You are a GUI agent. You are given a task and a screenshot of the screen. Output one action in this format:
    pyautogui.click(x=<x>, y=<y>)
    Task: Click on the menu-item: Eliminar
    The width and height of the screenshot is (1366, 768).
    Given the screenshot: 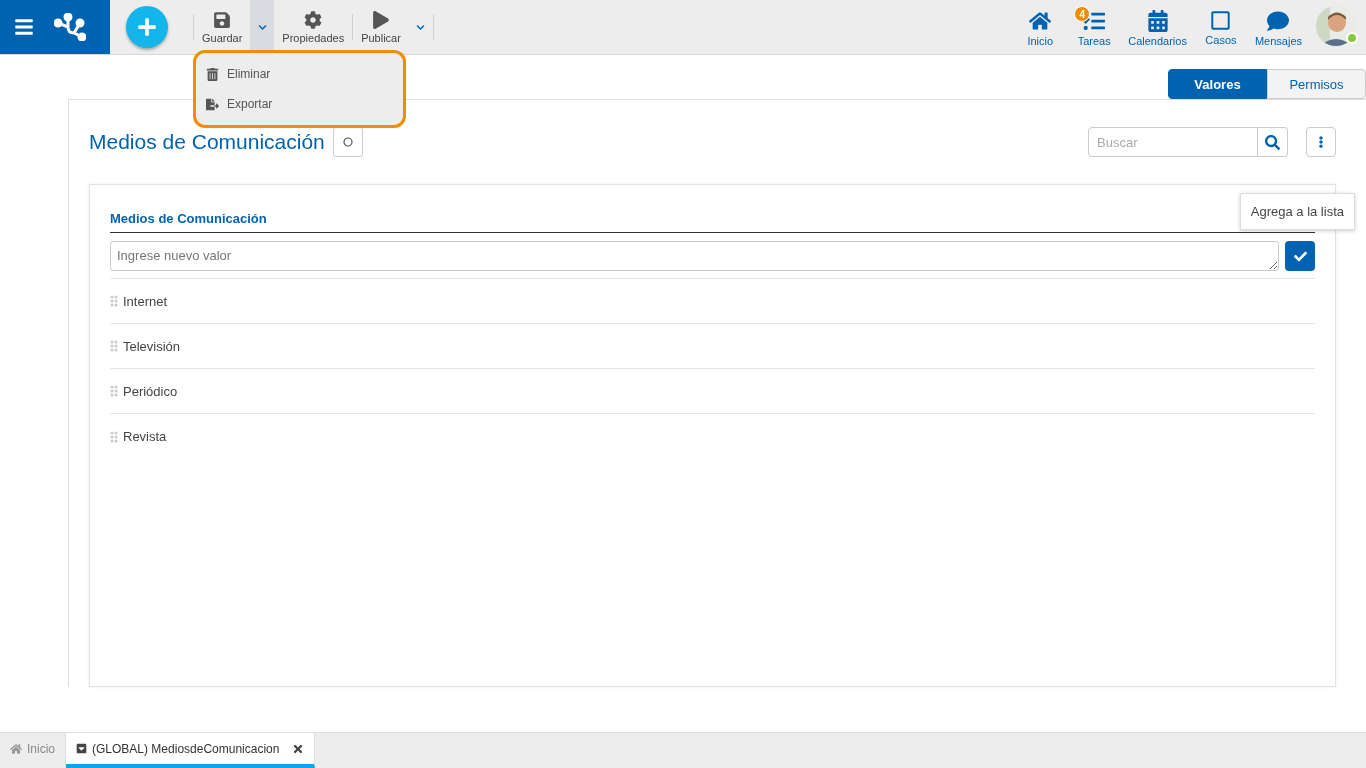 What is the action you would take?
    pyautogui.click(x=299, y=74)
    